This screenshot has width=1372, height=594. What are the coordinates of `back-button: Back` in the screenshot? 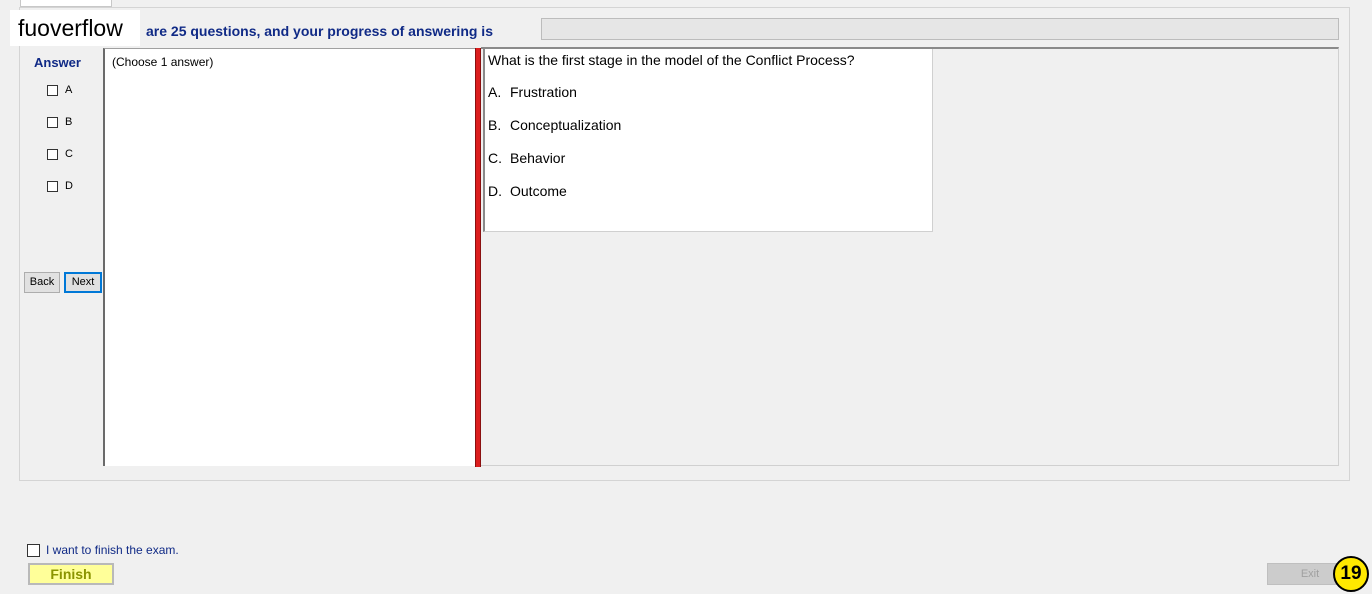 It's located at (42, 282).